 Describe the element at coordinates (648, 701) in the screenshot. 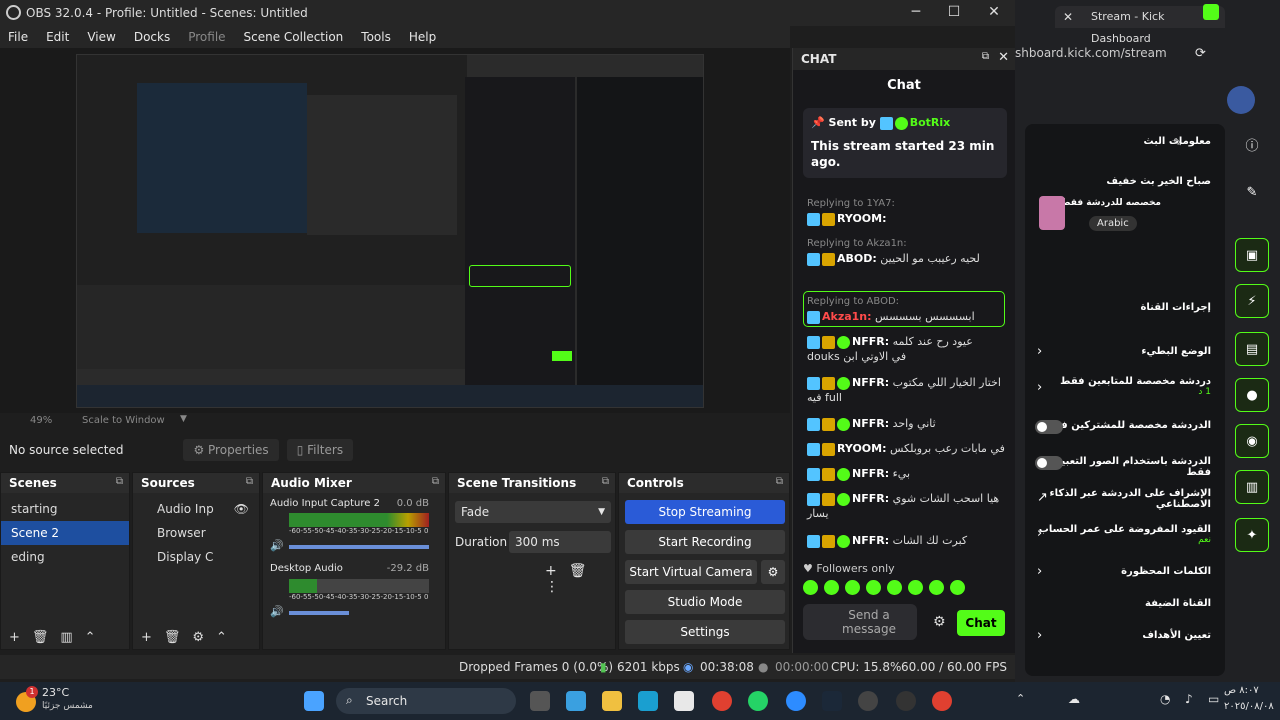

I see `edge-icon` at that location.